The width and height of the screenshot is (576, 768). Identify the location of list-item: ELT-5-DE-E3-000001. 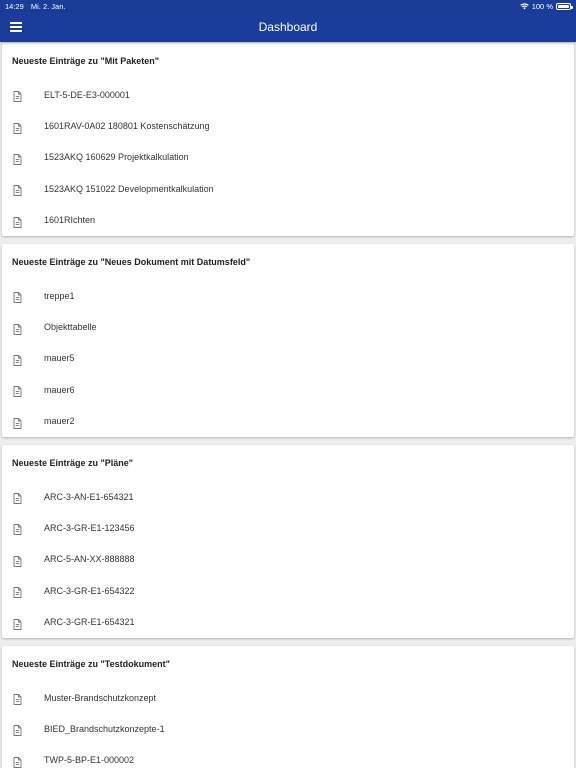
(288, 94).